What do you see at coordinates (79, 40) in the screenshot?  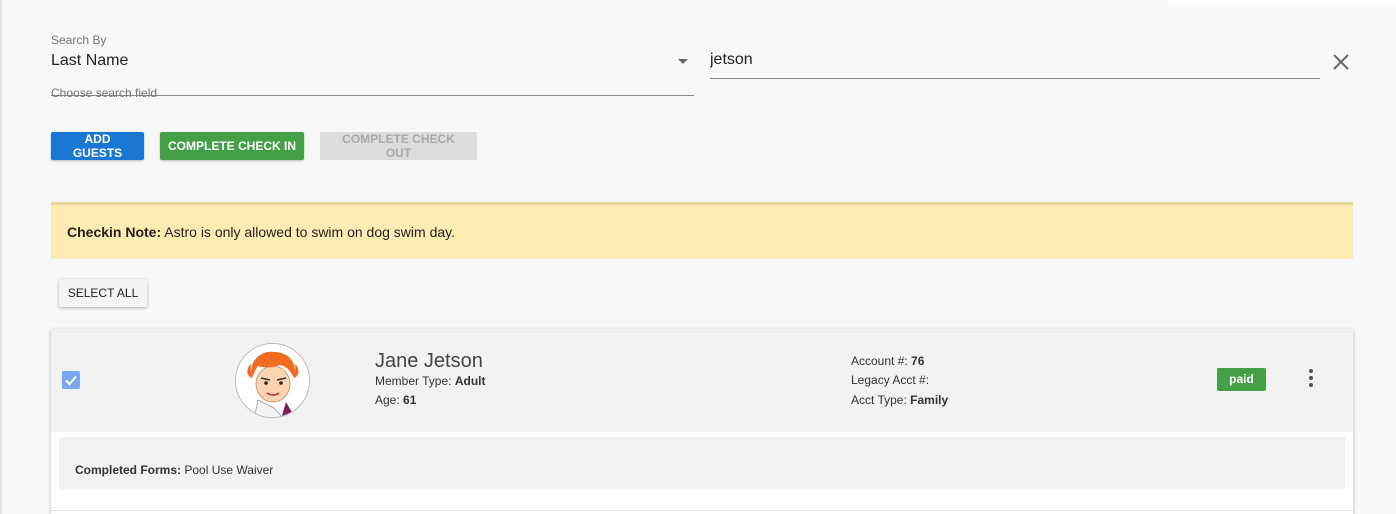 I see `search-by-label: Search By` at bounding box center [79, 40].